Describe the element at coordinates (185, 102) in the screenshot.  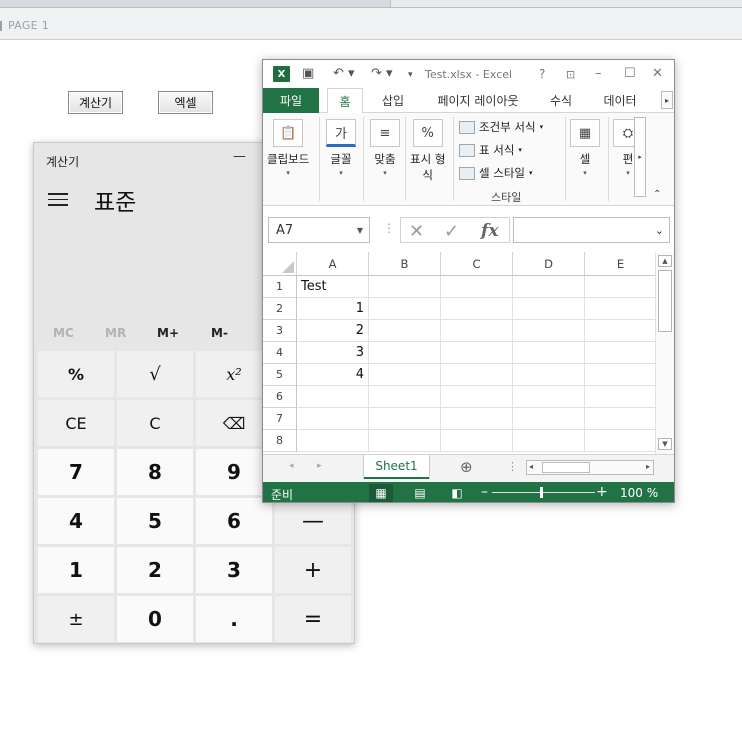
I see `excel-launch-button: 엑셀` at that location.